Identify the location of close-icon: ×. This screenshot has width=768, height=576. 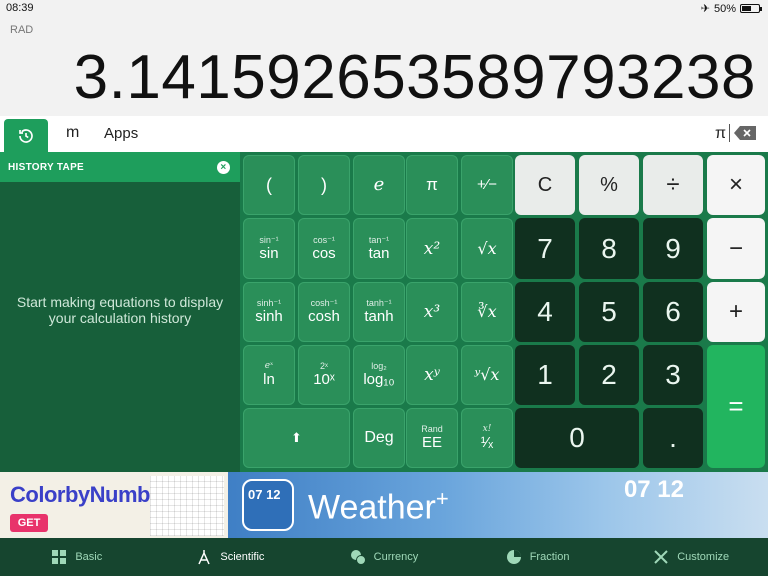
(223, 167).